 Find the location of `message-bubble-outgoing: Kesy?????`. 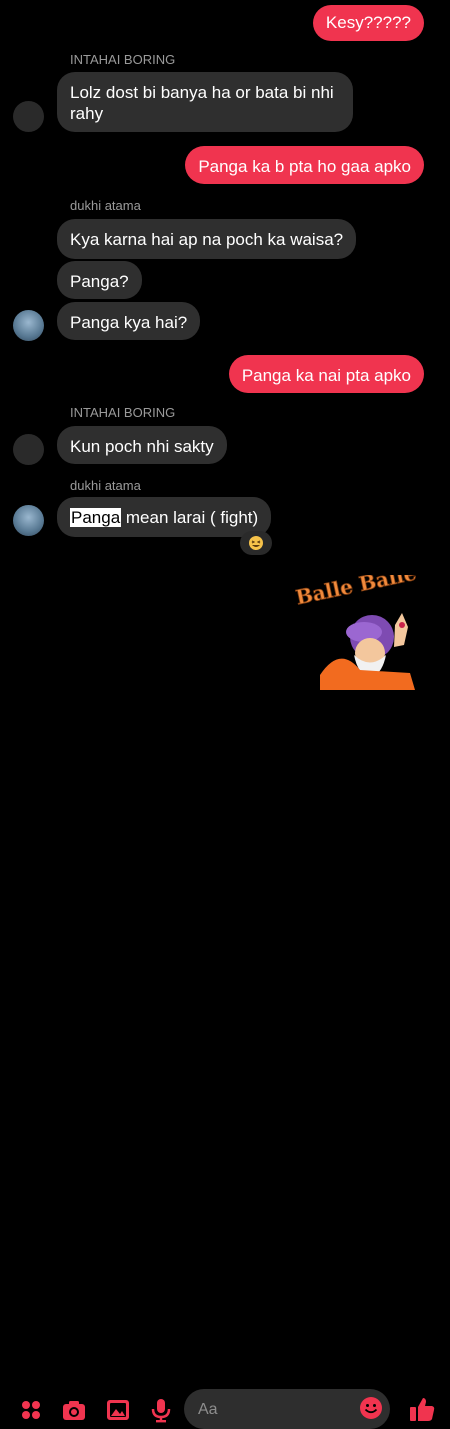

message-bubble-outgoing: Kesy????? is located at coordinates (368, 23).